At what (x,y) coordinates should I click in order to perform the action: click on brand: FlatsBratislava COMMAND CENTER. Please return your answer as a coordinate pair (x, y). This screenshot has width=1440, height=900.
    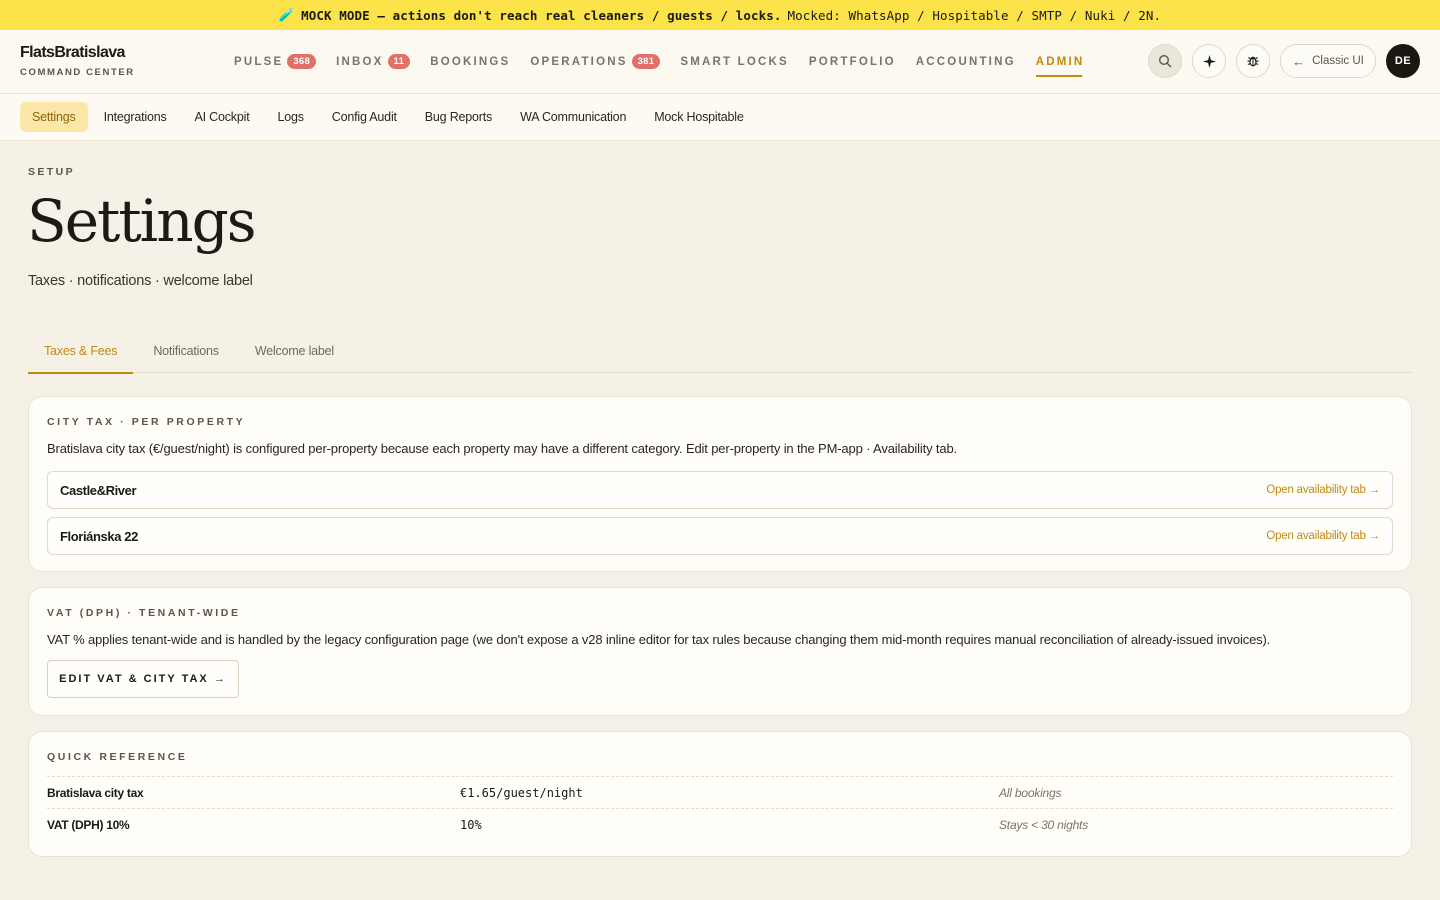
    Looking at the image, I should click on (77, 61).